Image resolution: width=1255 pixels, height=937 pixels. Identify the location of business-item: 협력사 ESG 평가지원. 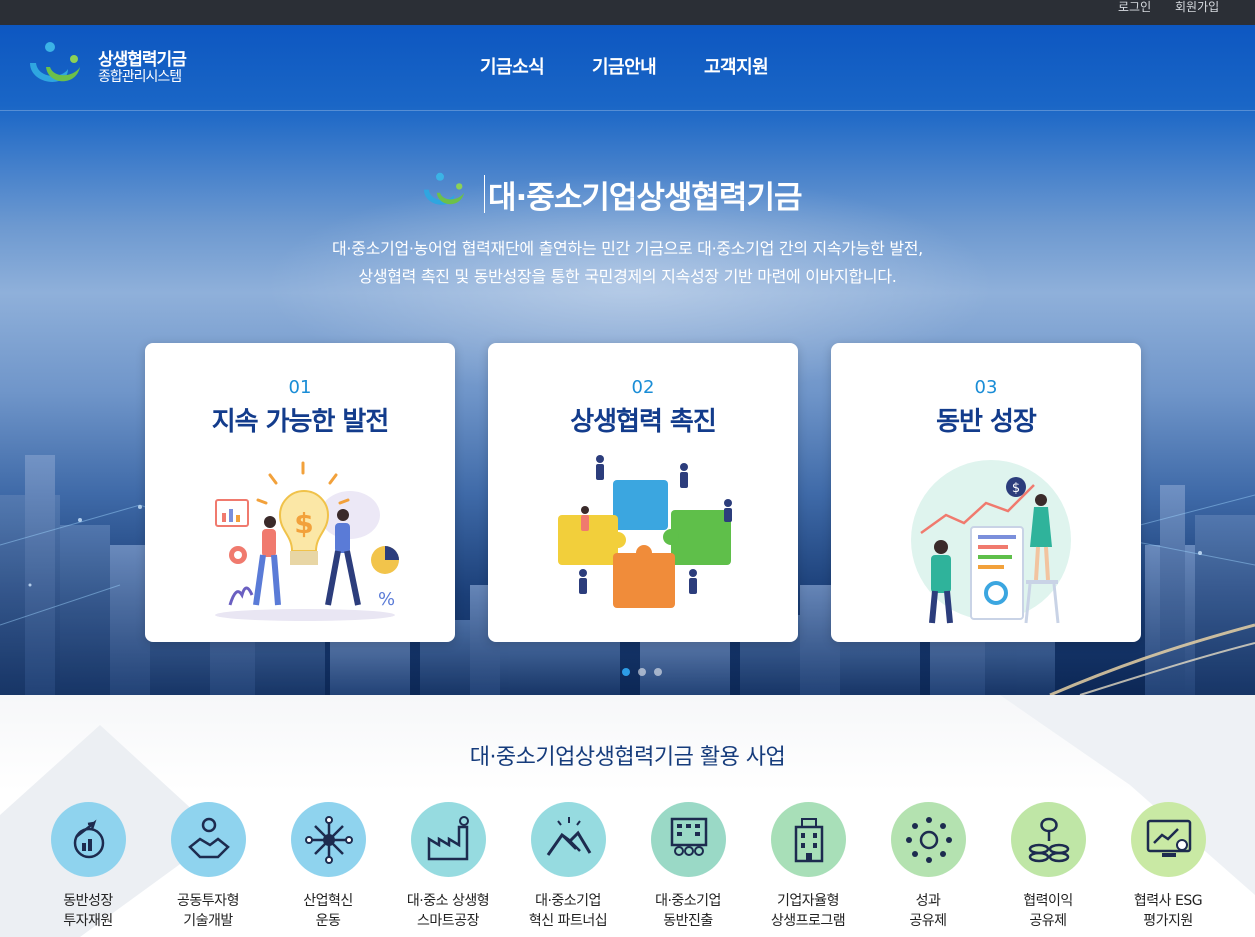
(1168, 869).